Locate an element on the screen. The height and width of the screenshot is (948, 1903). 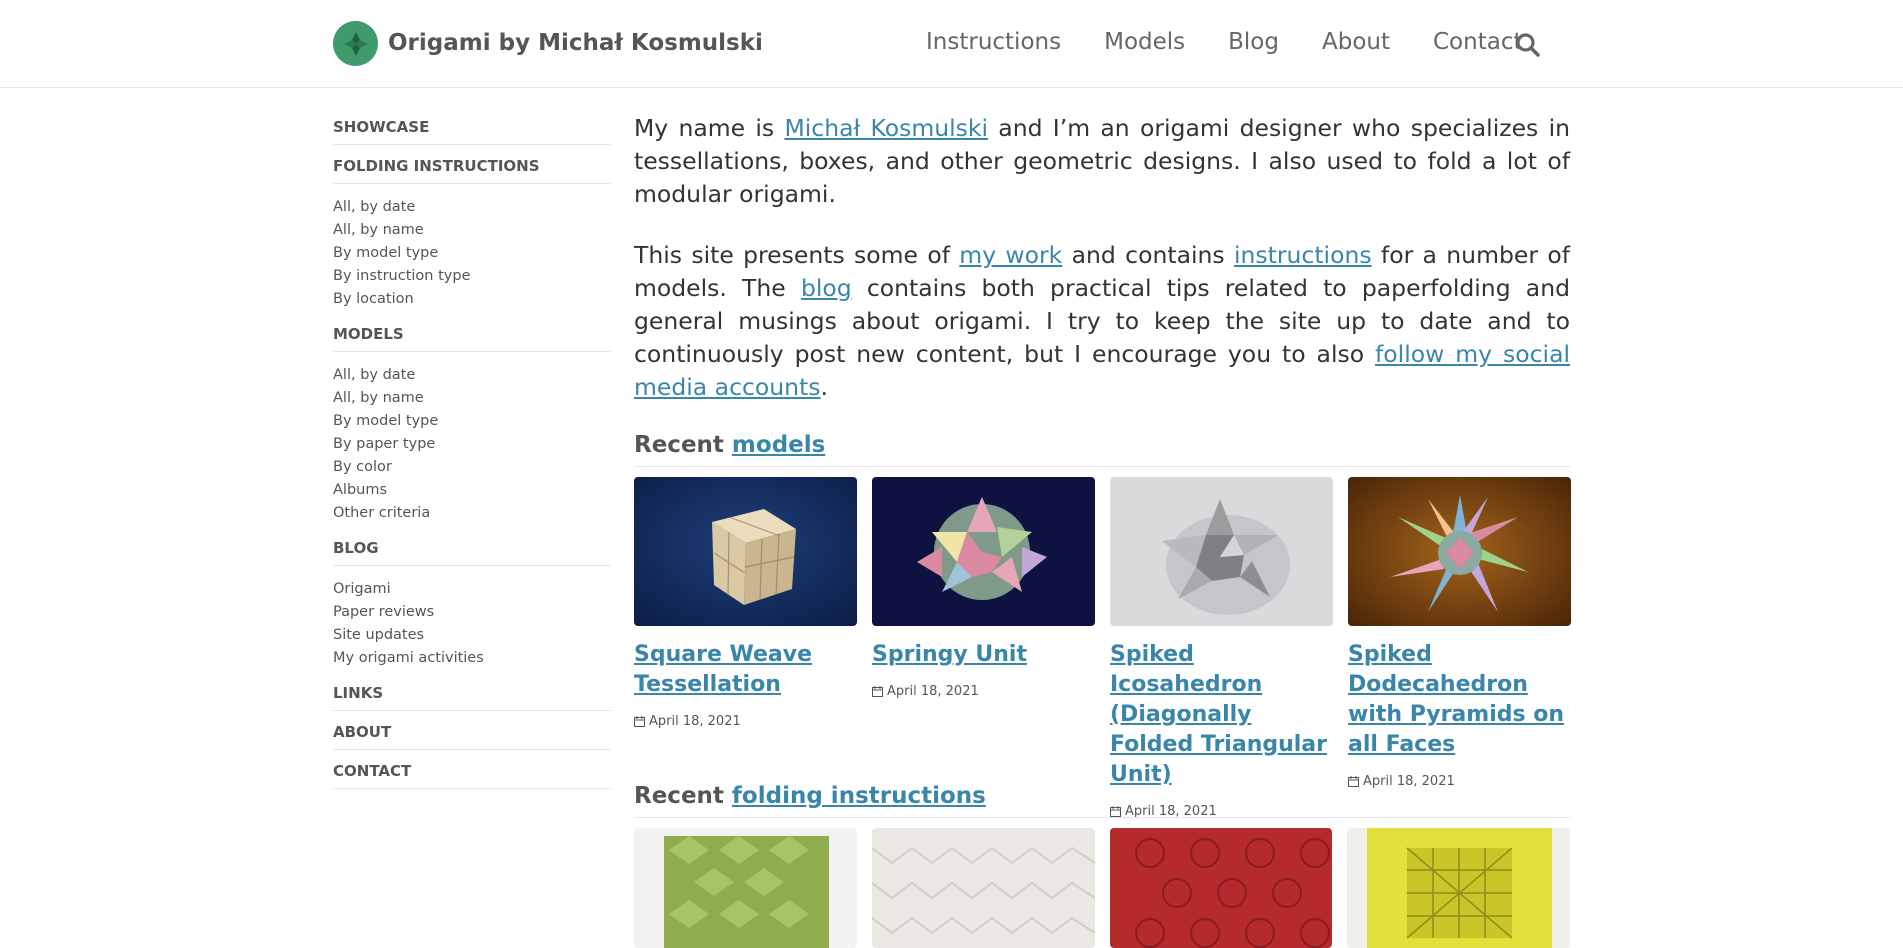
model-title: Square Weave Tessellation is located at coordinates (745, 670).